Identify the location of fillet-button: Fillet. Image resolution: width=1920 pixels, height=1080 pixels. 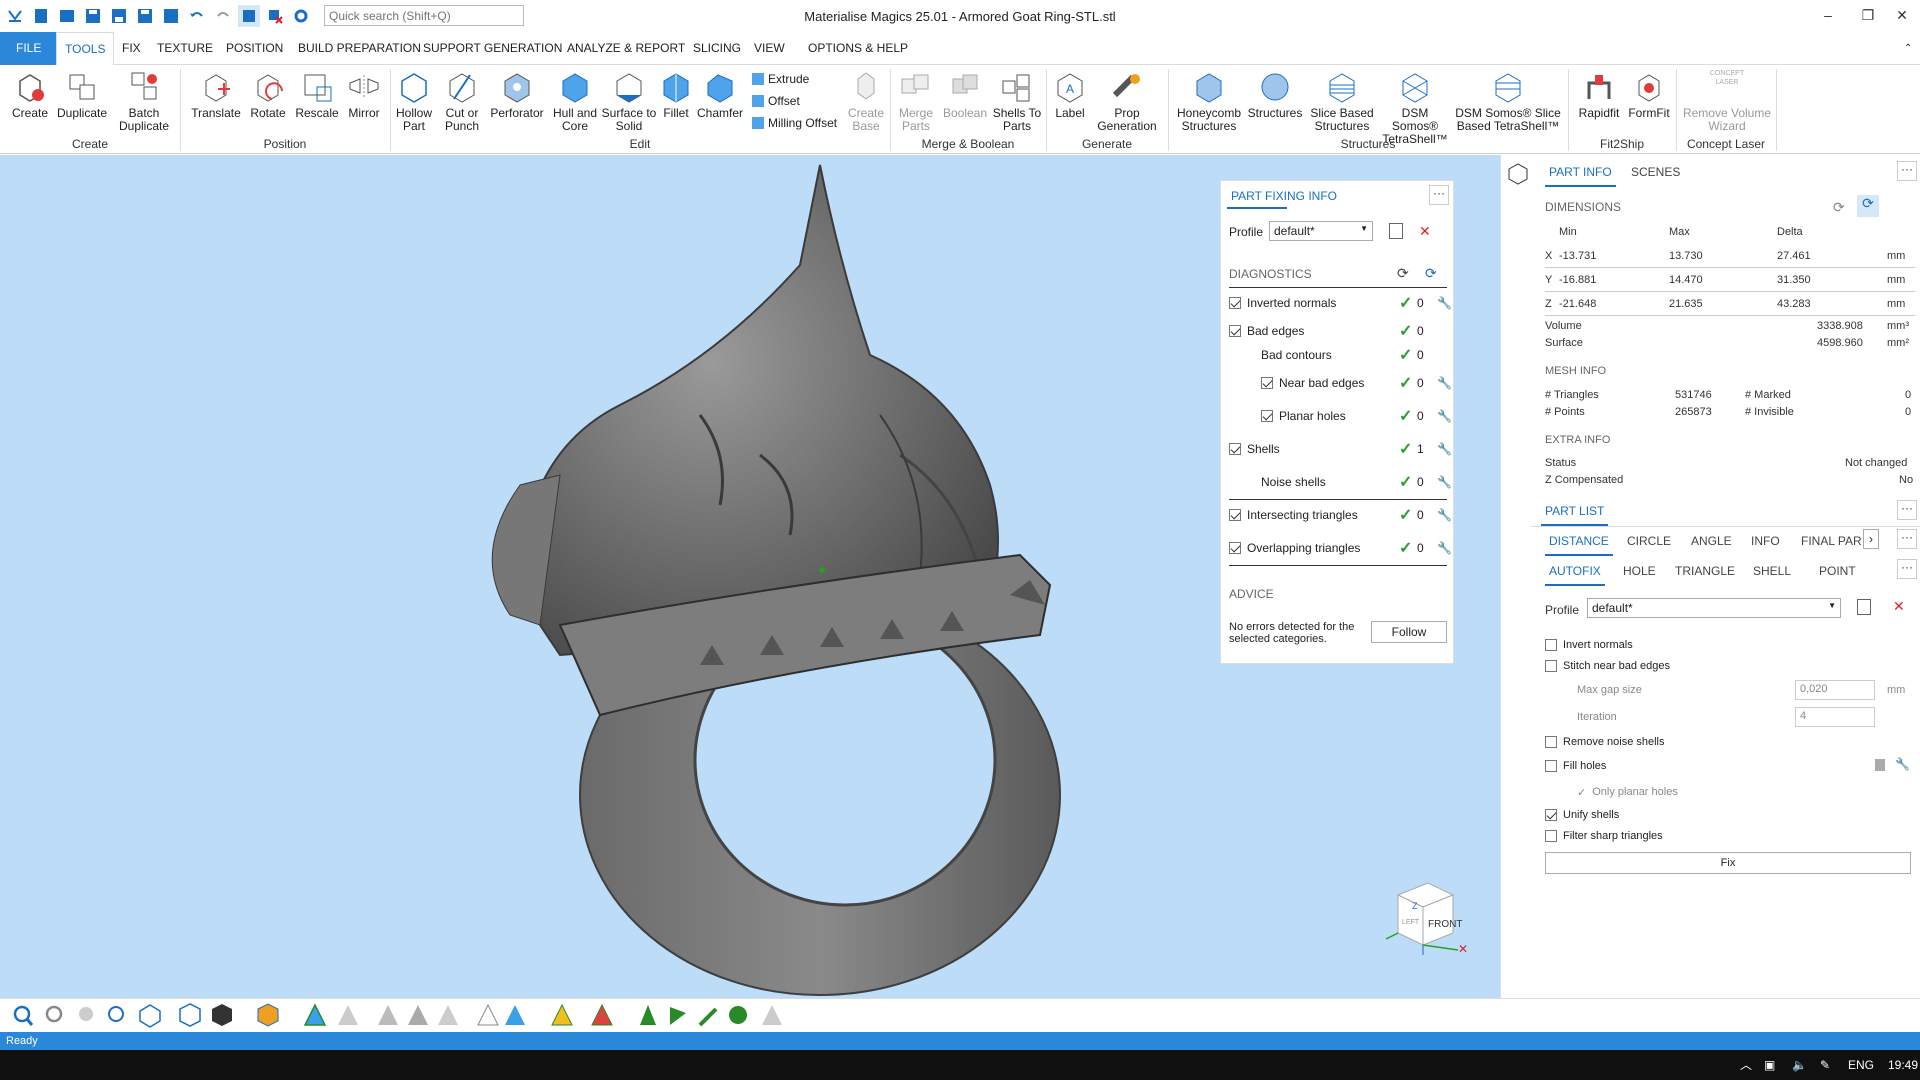
(676, 94).